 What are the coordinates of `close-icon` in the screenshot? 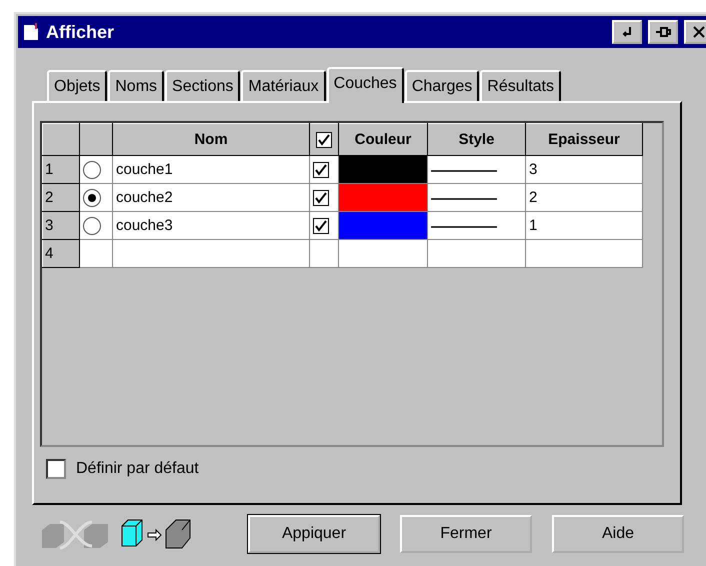 It's located at (699, 32).